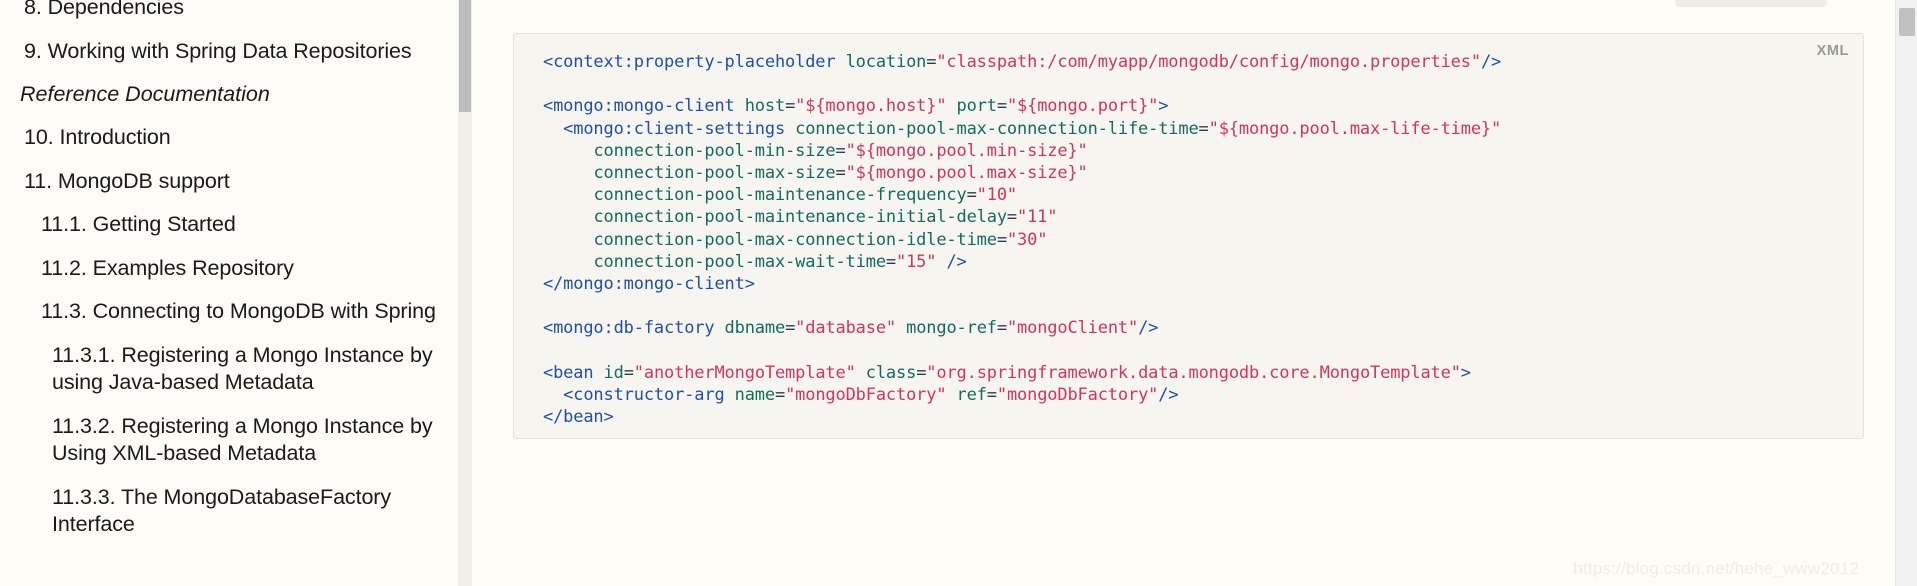  Describe the element at coordinates (1082, 106) in the screenshot. I see `code-token-st: "${mongo.port}"` at that location.